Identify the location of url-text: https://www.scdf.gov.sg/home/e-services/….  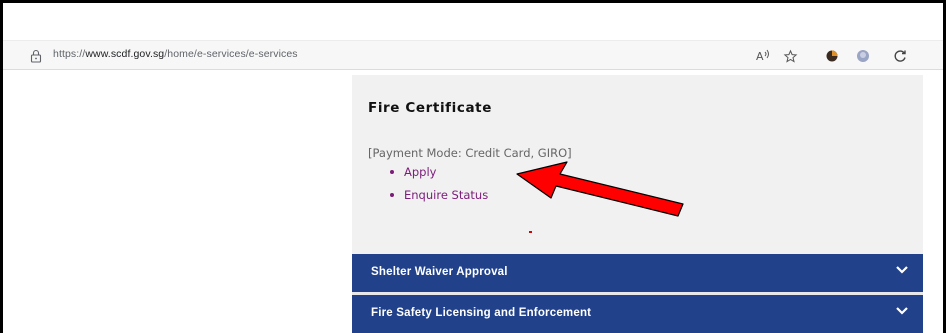
(175, 54).